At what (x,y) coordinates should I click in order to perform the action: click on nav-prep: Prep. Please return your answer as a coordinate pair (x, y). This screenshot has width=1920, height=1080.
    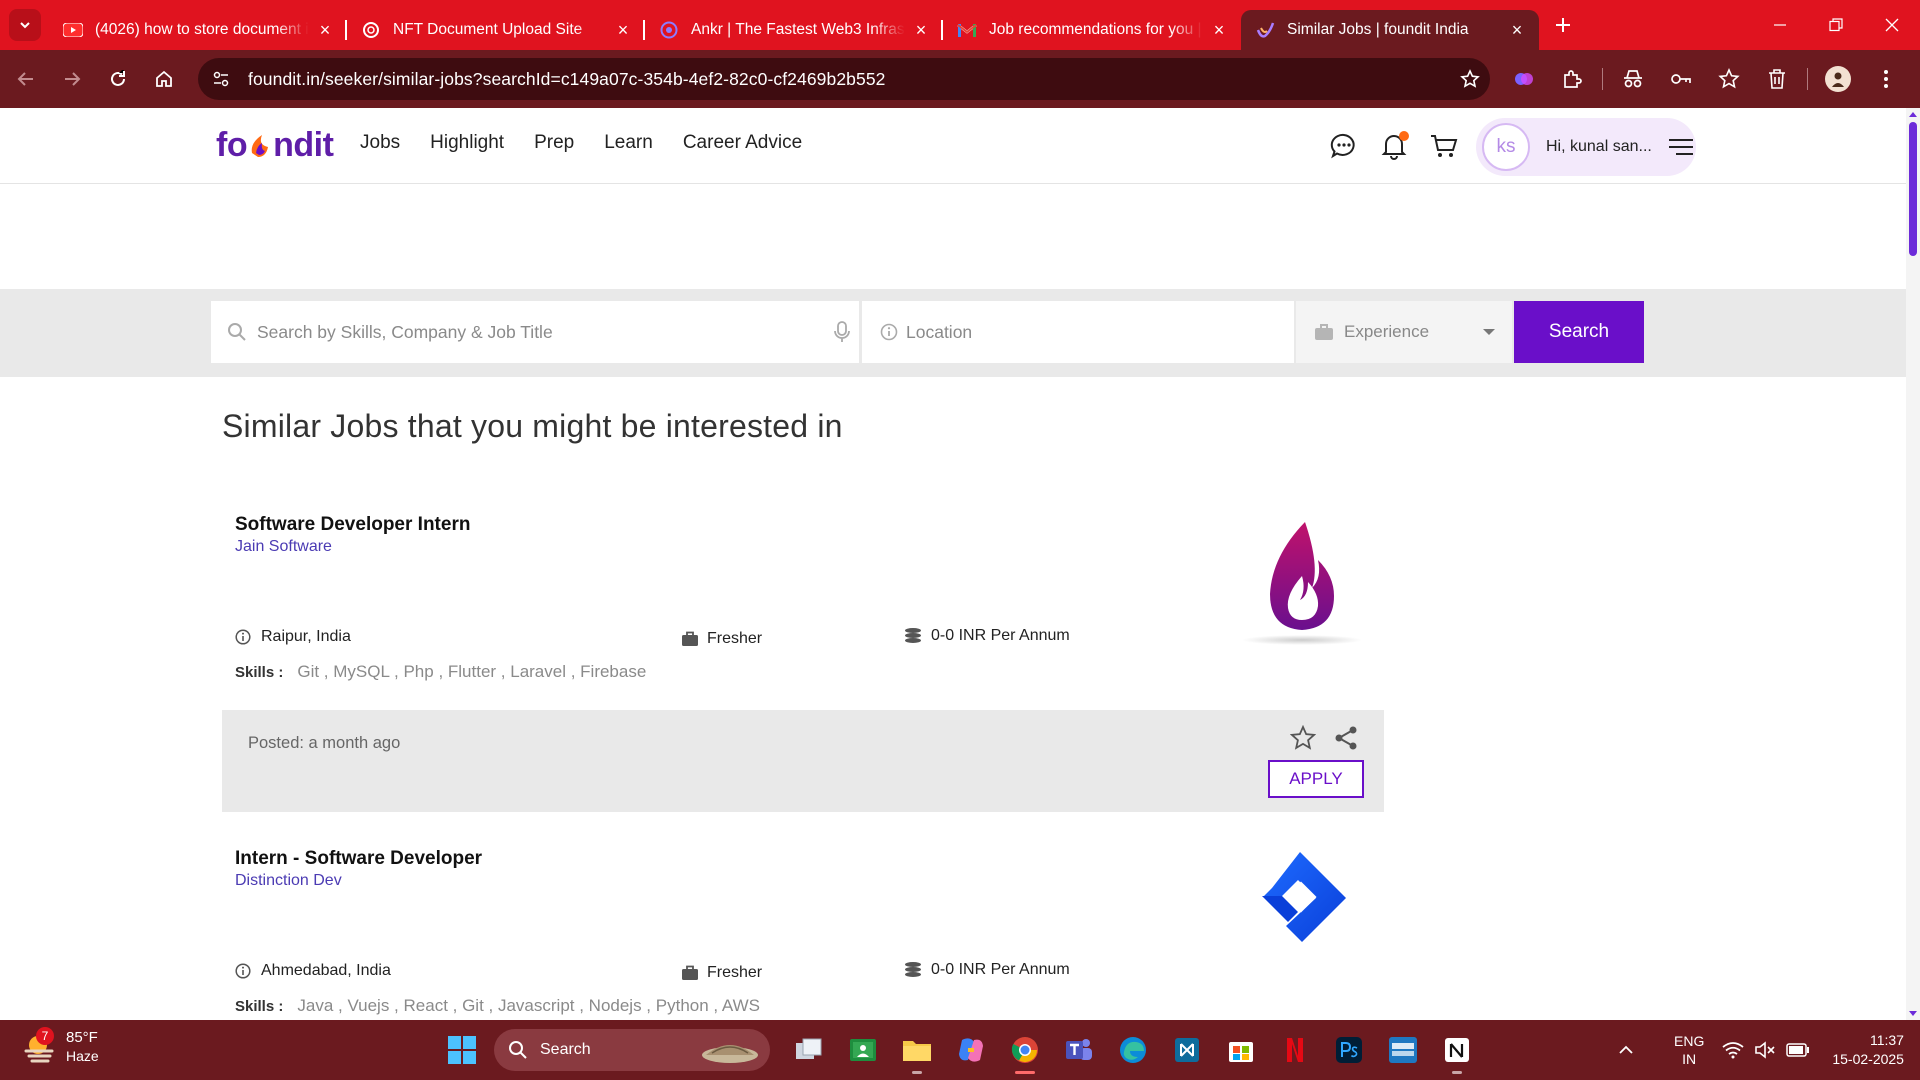
    Looking at the image, I should click on (554, 143).